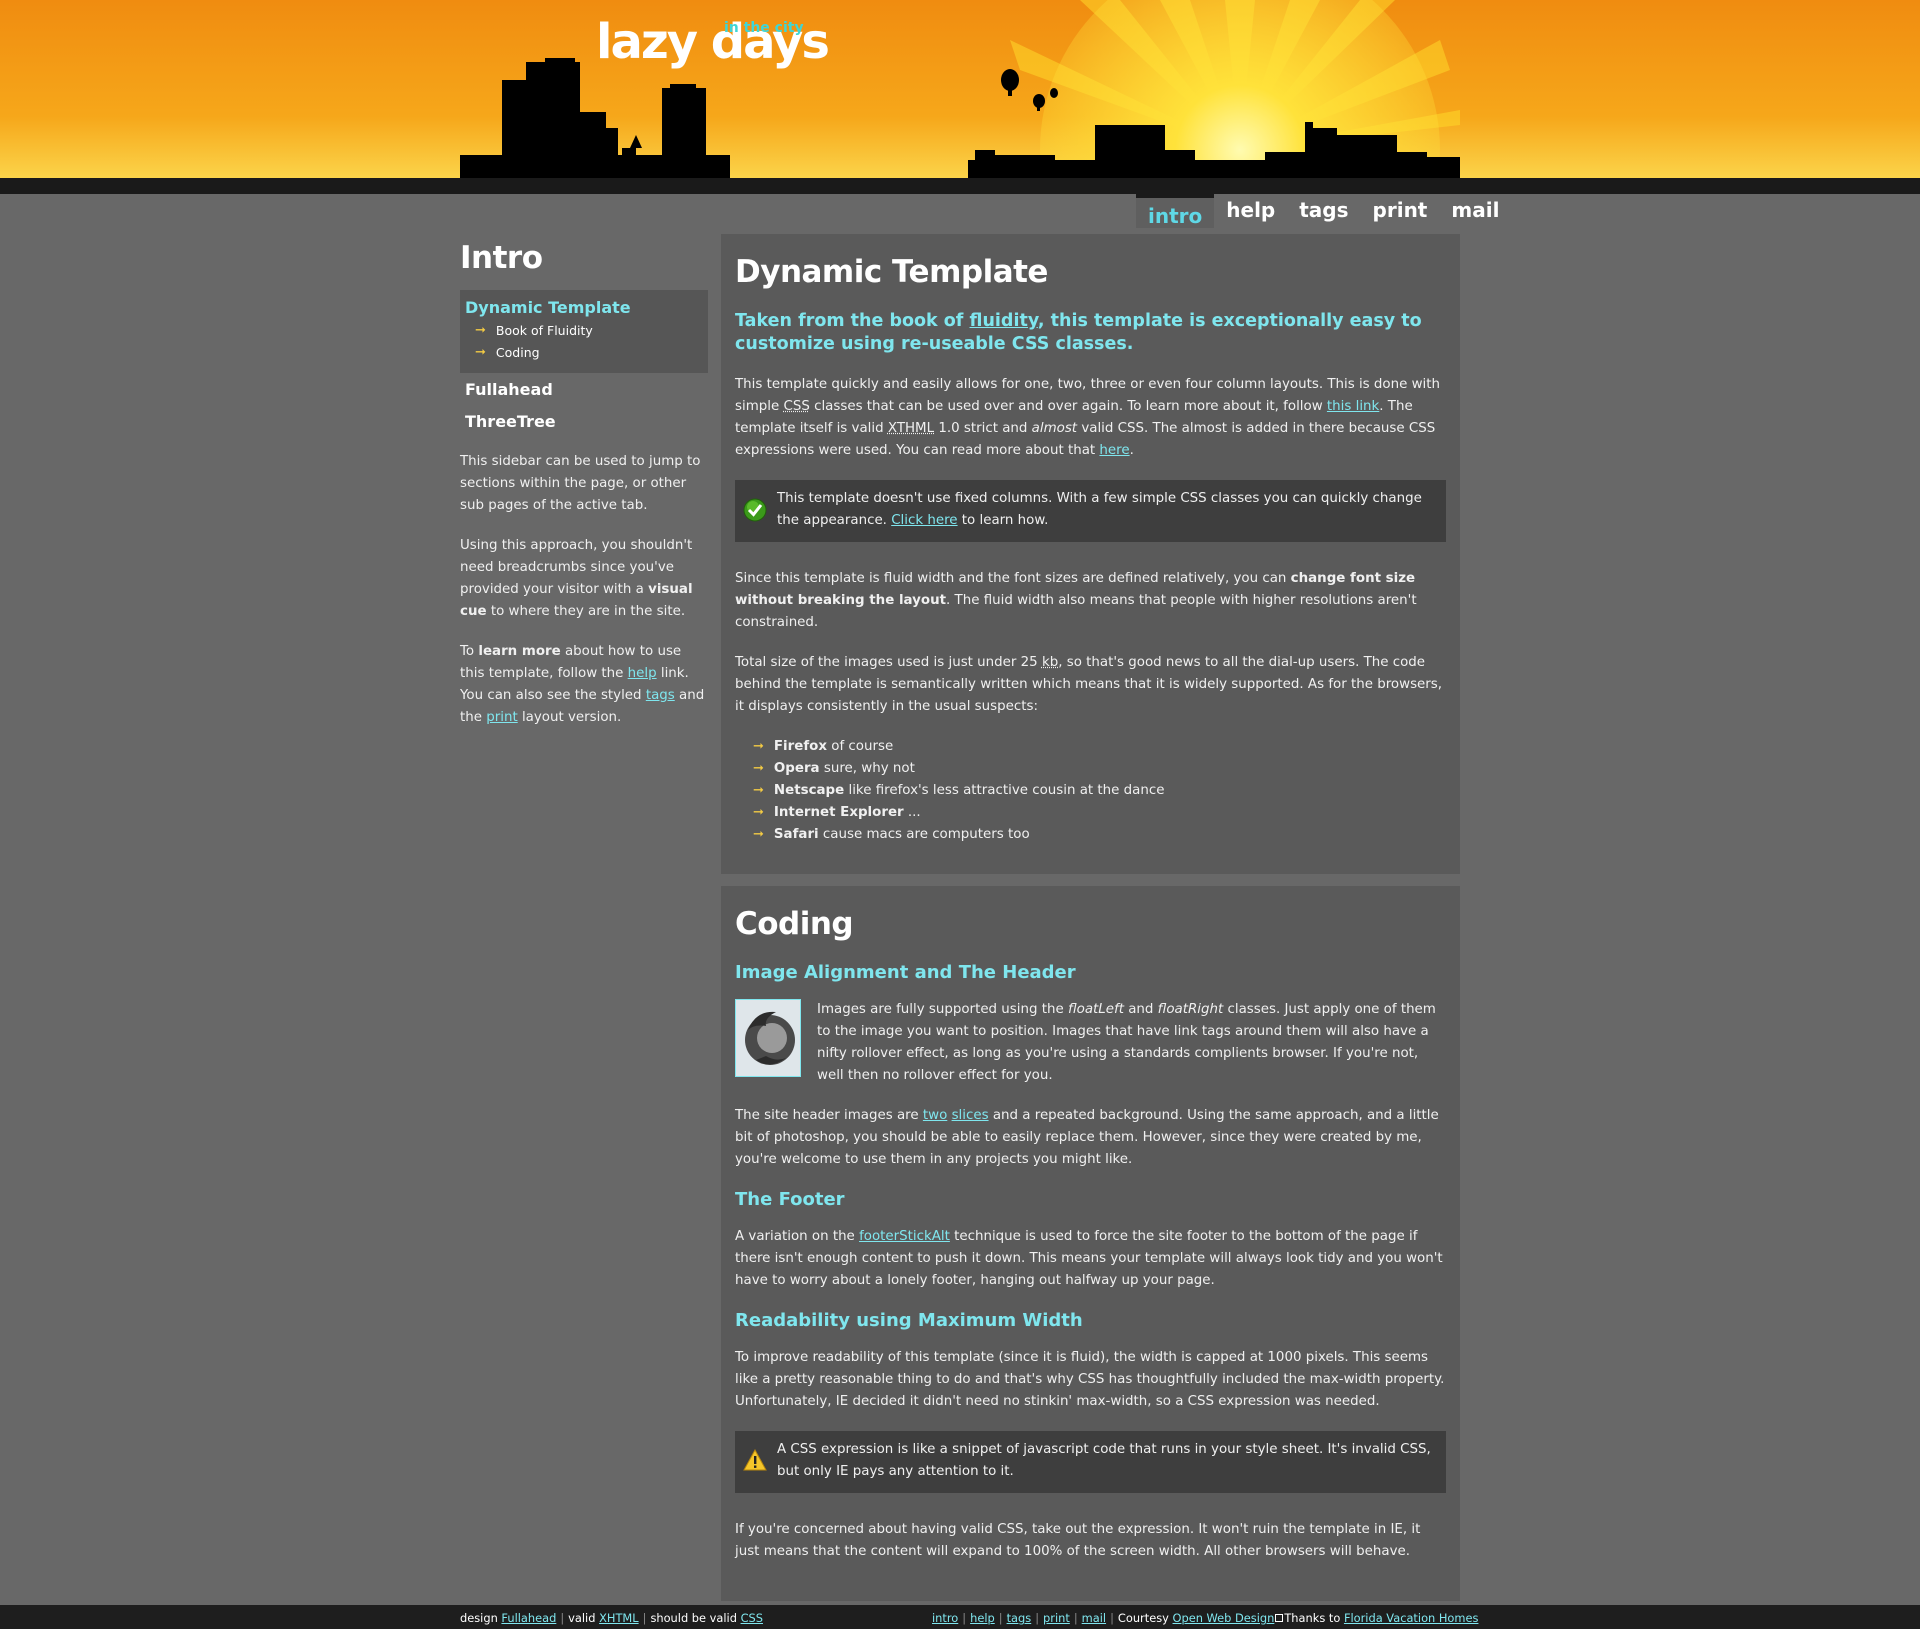 This screenshot has width=1920, height=1629. What do you see at coordinates (1004, 321) in the screenshot?
I see `fluidity-link: fluidity` at bounding box center [1004, 321].